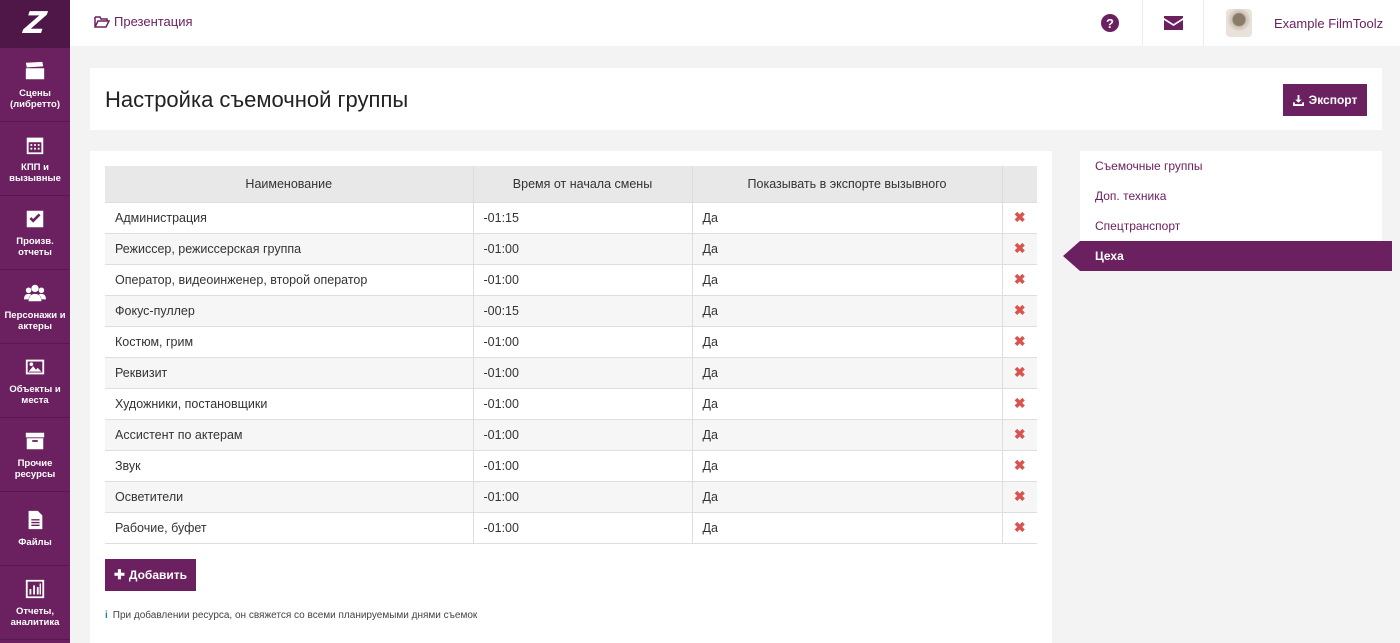  I want to click on project-breadcrumb: Презентация, so click(143, 21).